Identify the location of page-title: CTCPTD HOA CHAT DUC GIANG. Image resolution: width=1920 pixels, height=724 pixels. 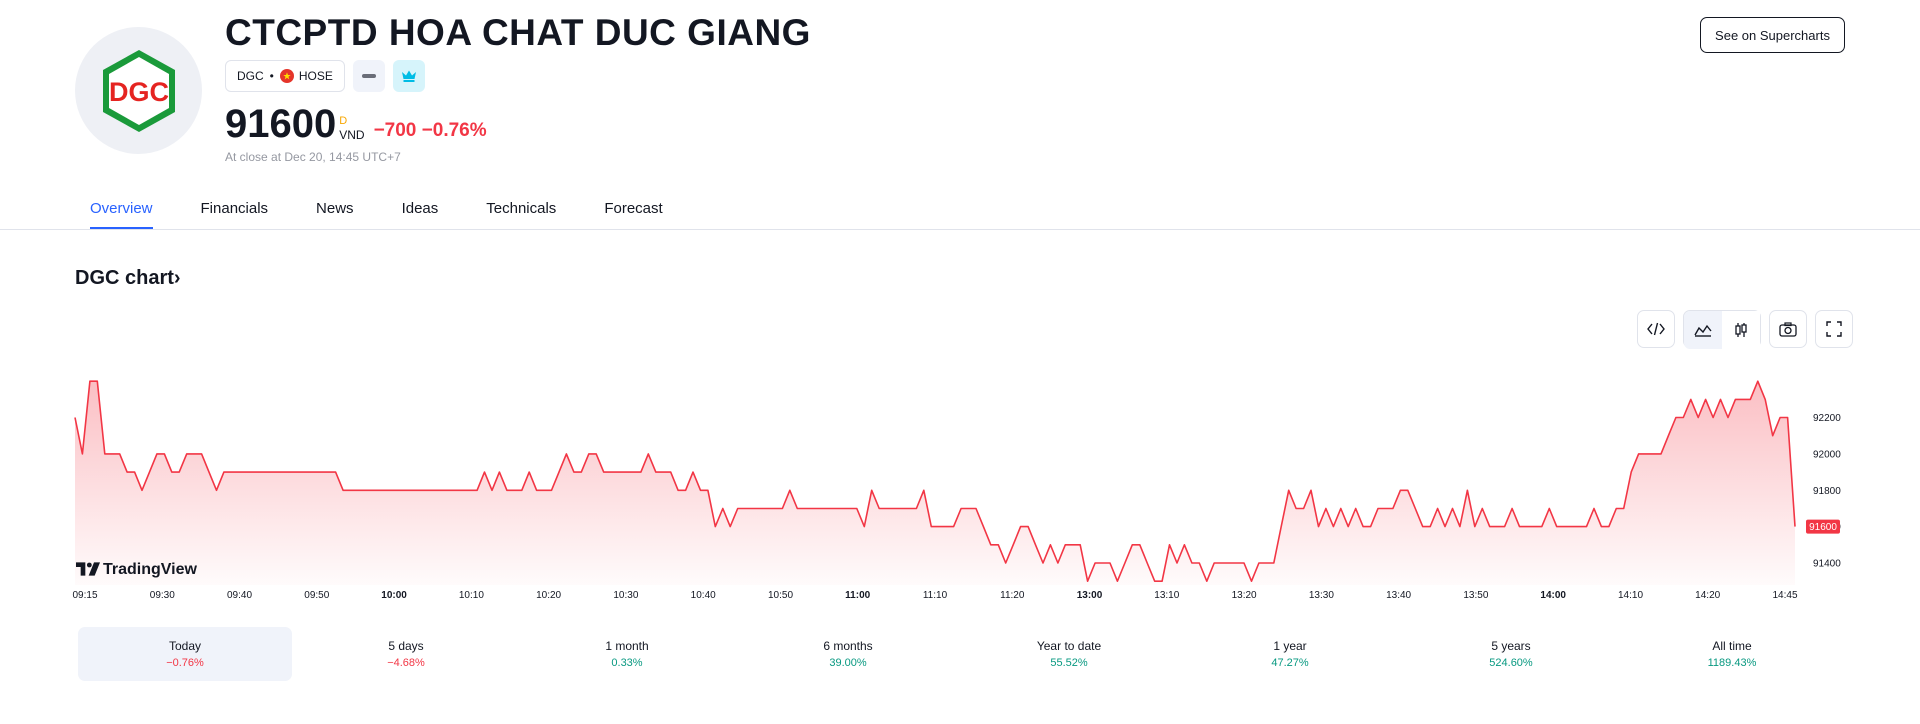
(518, 32).